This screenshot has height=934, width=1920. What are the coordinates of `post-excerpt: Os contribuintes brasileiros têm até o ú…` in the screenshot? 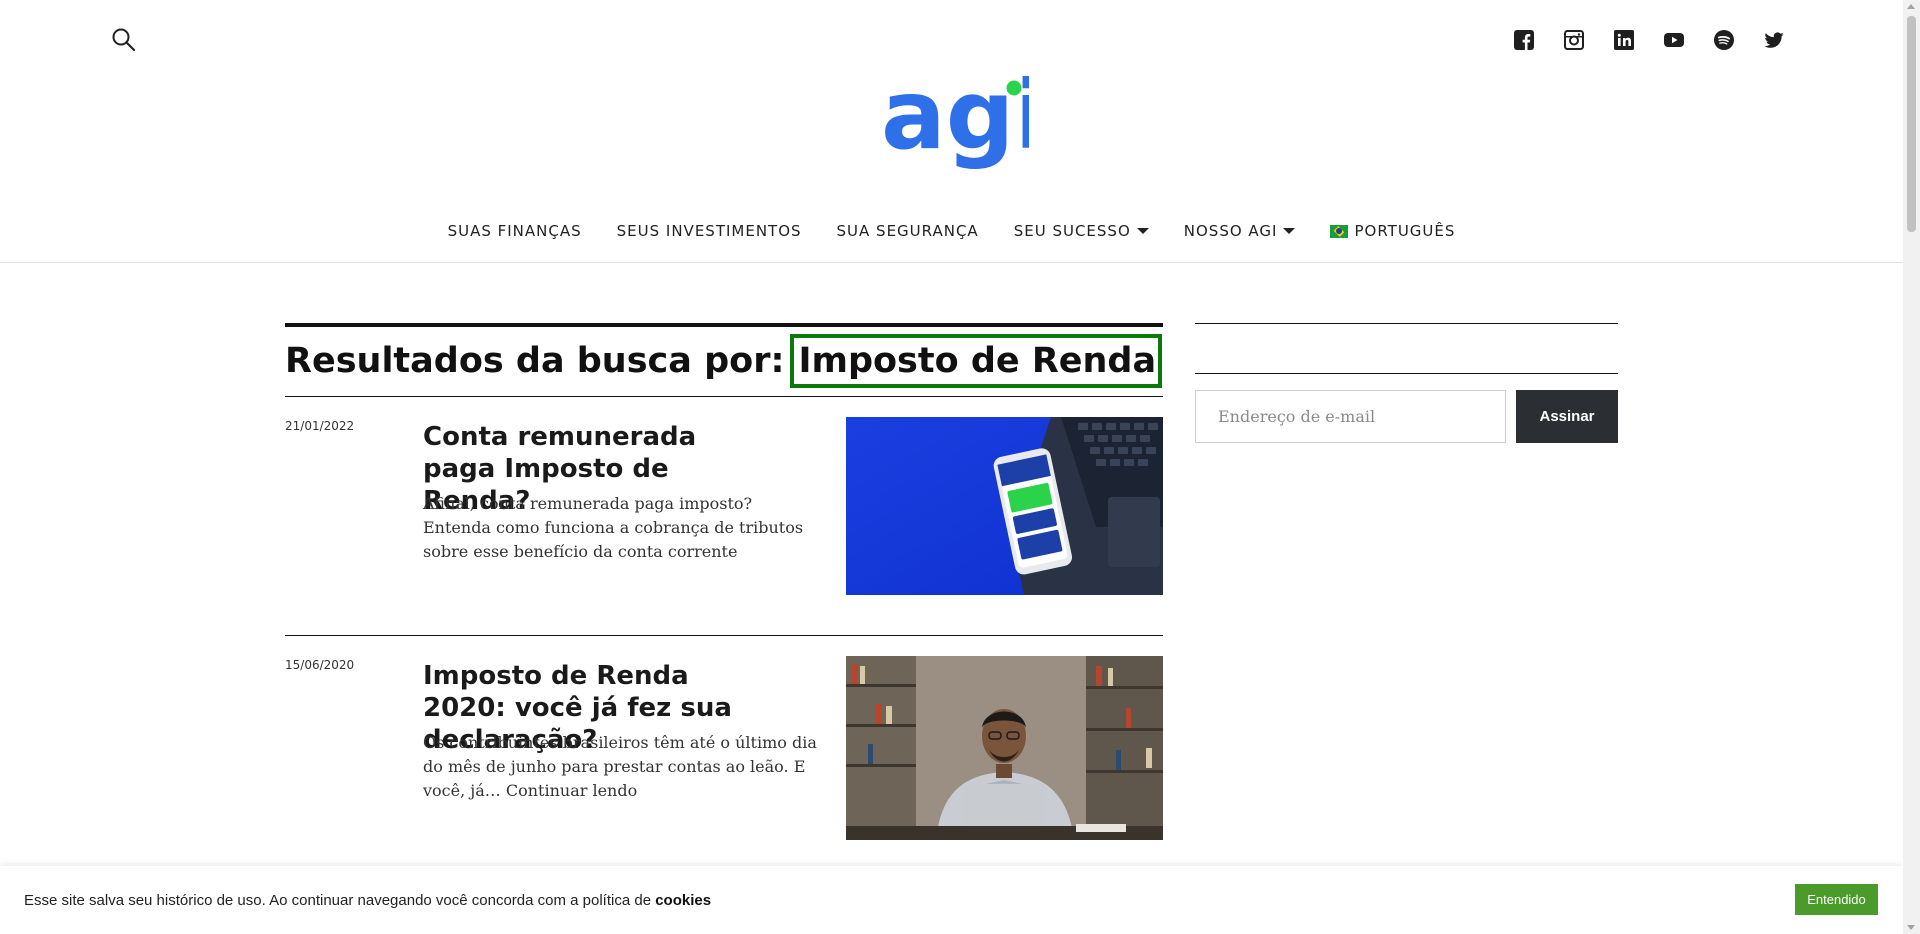 It's located at (620, 766).